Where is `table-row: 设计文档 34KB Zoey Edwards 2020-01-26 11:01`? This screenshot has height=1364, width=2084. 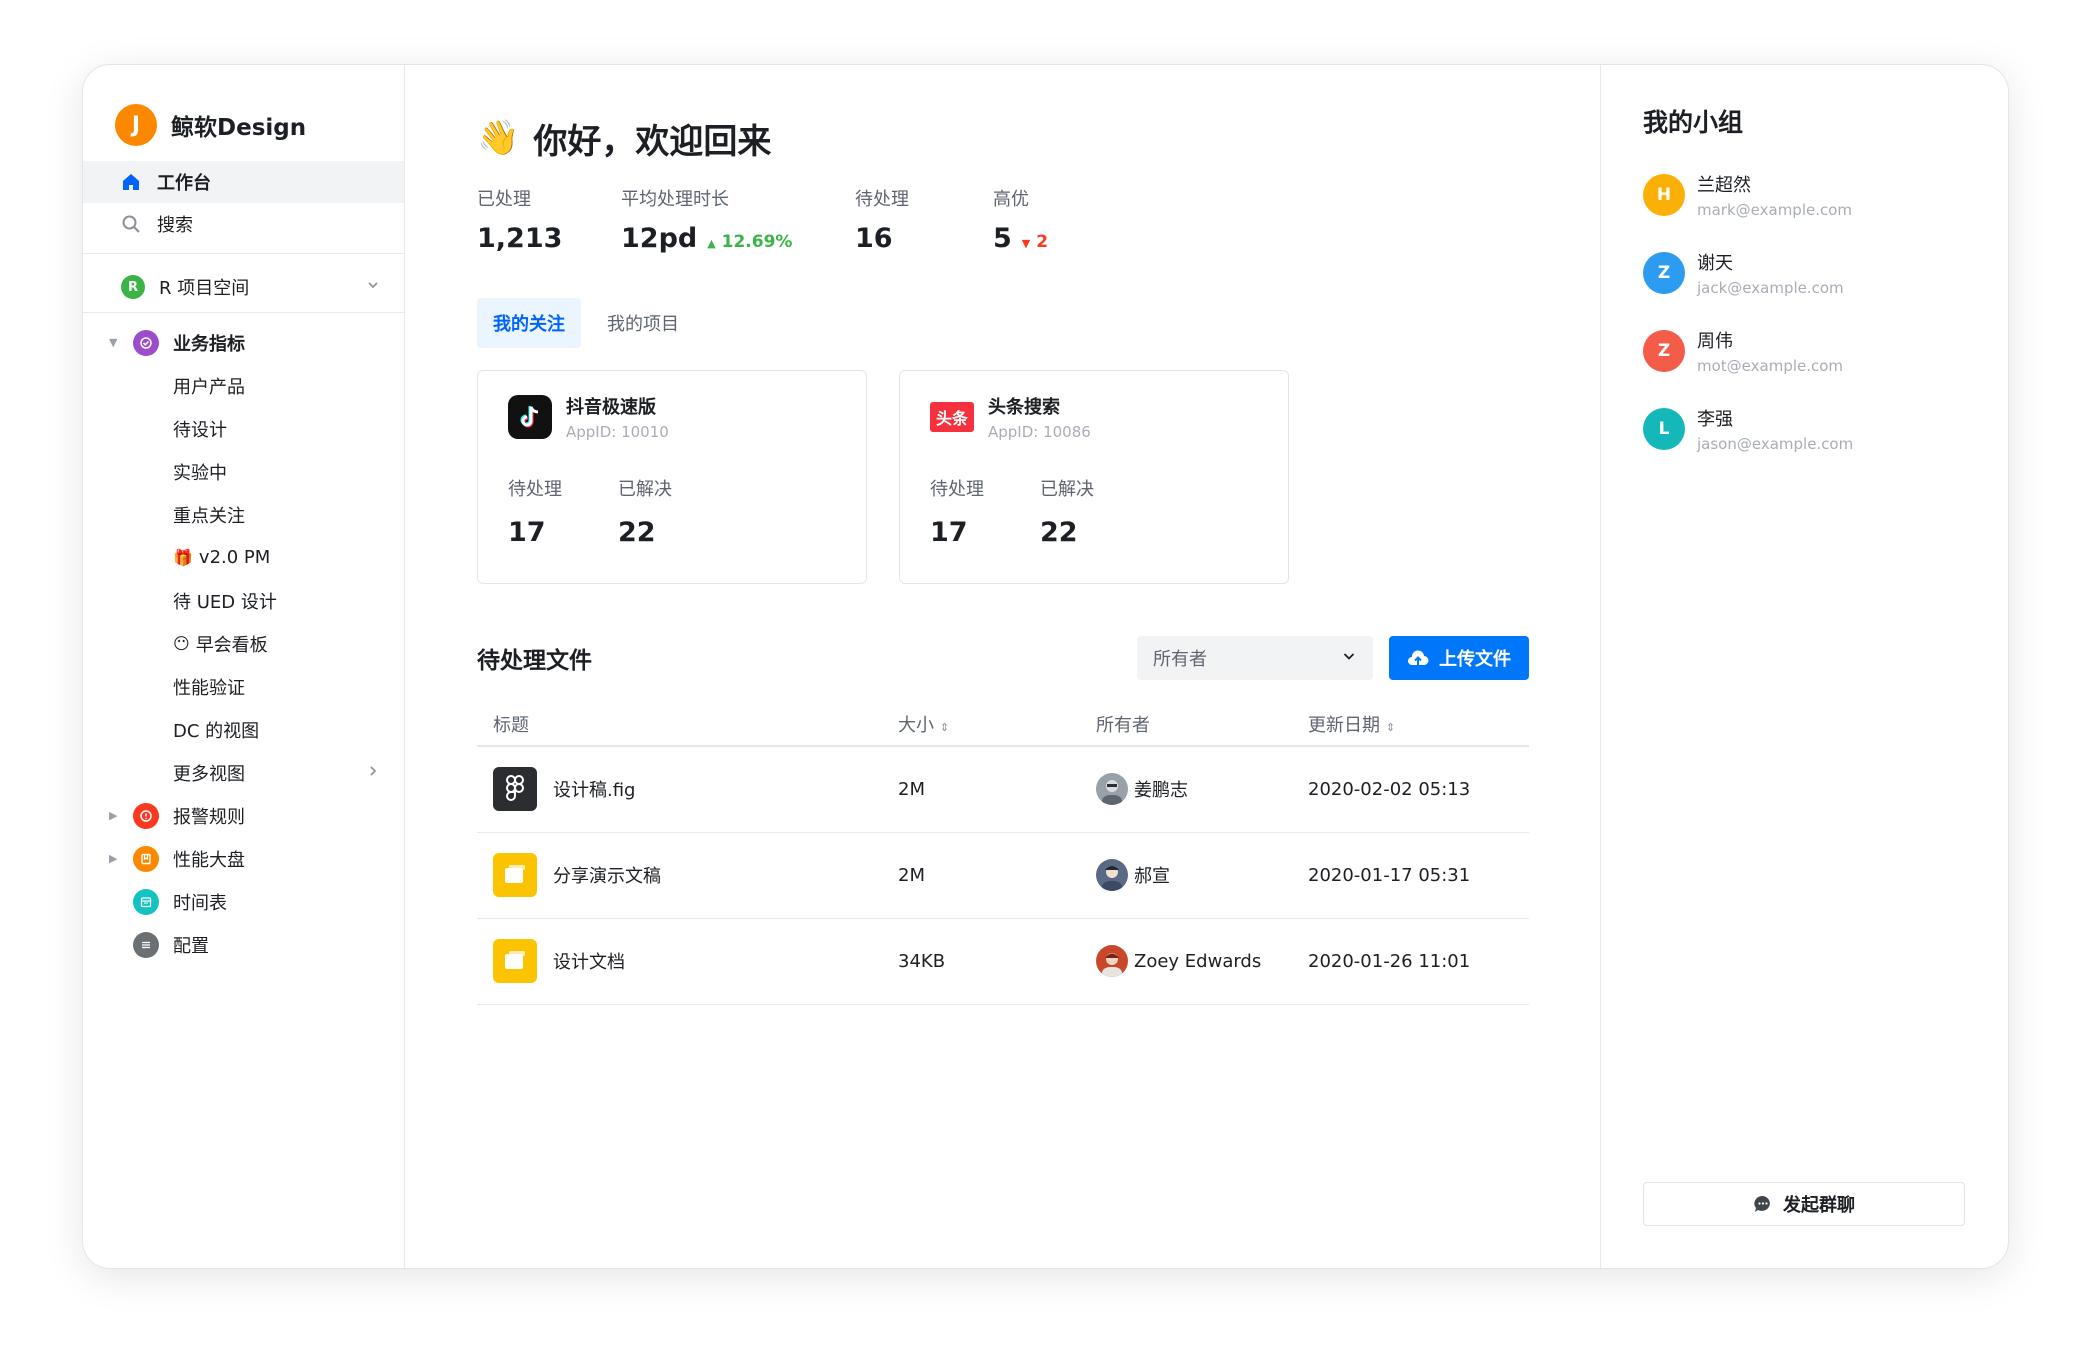 table-row: 设计文档 34KB Zoey Edwards 2020-01-26 11:01 is located at coordinates (1003, 961).